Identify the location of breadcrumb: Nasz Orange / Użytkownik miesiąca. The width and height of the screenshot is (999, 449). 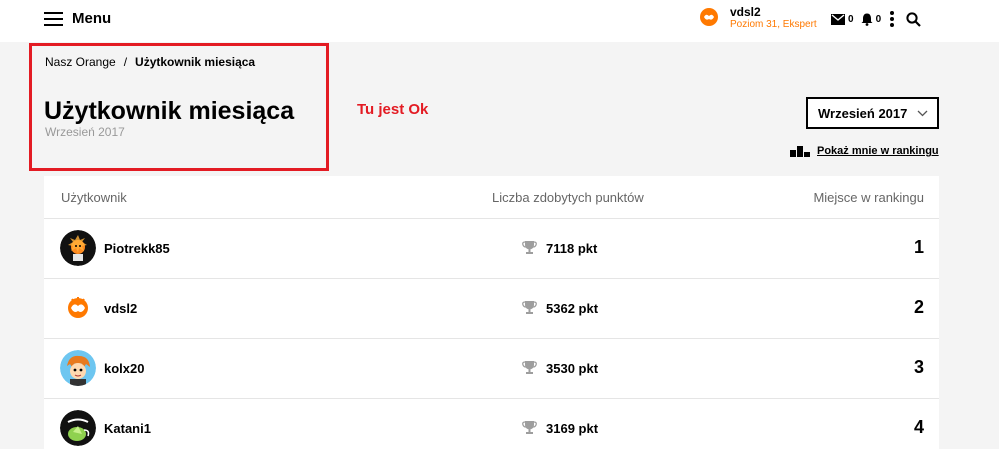
(150, 62).